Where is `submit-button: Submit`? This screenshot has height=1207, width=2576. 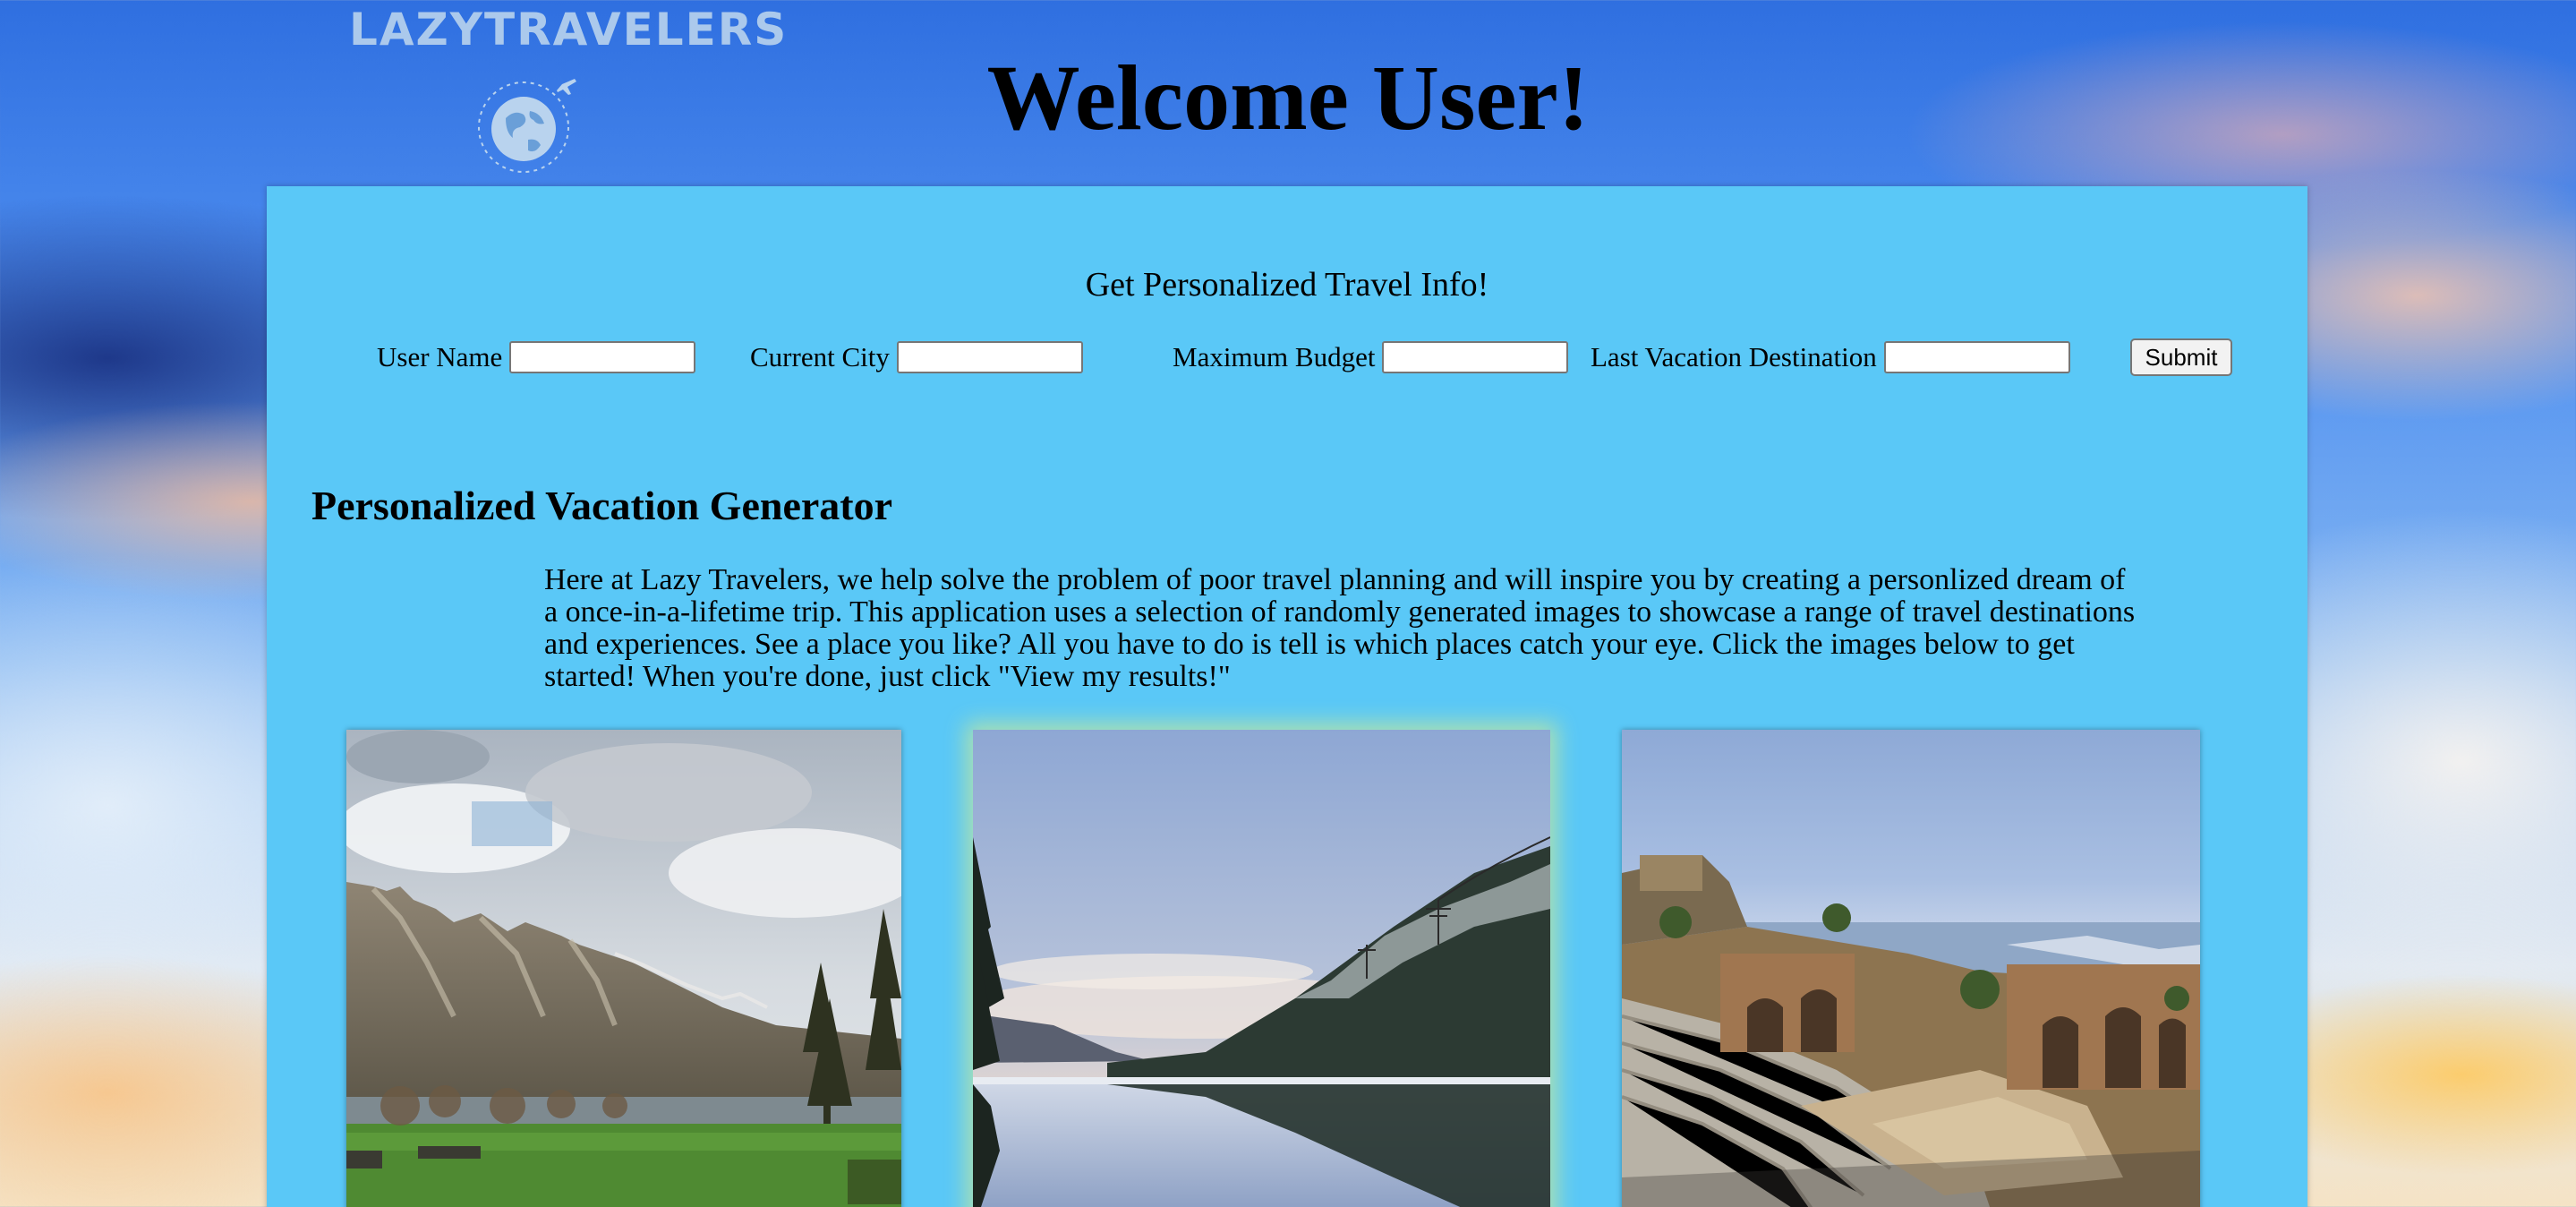
submit-button: Submit is located at coordinates (2181, 357).